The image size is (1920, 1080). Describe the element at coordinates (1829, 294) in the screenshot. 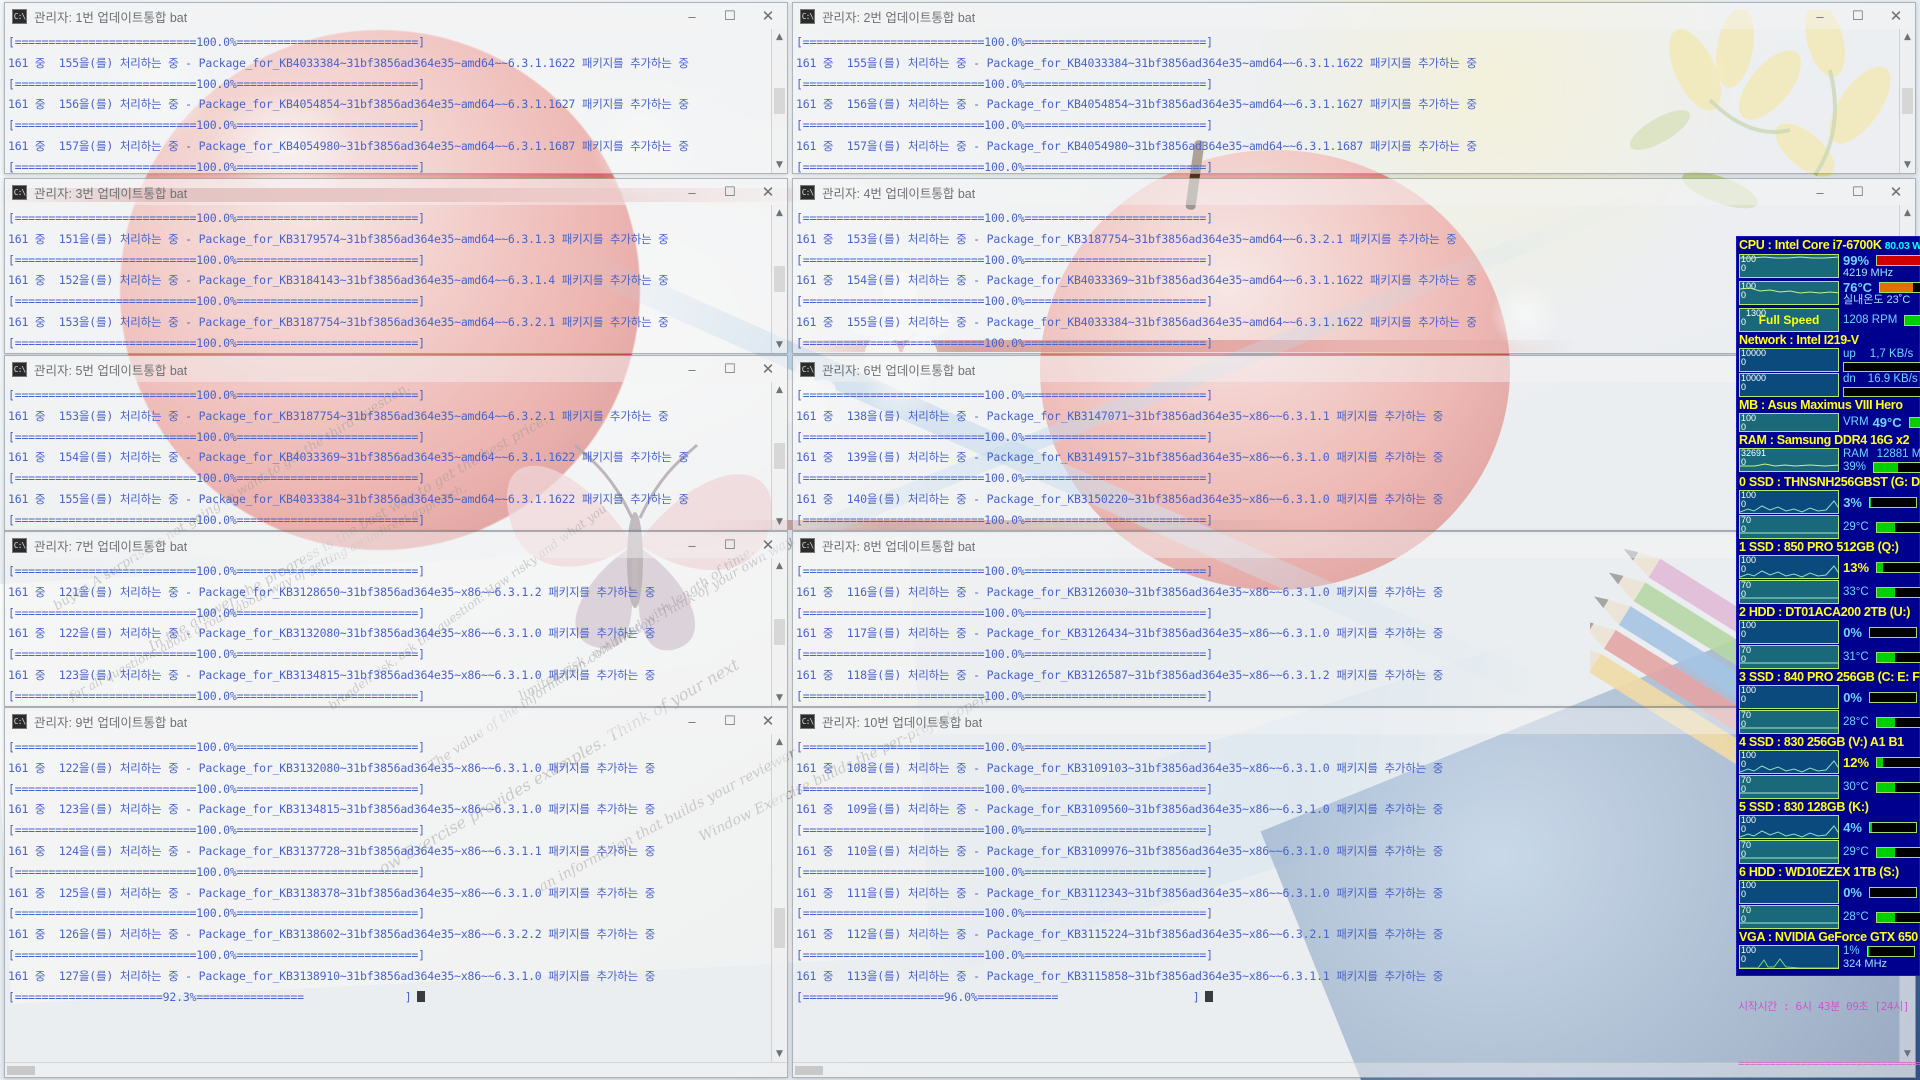

I see `monitor-cpu-temp-row: 100 0 76°C 실내온도 23˚C` at that location.